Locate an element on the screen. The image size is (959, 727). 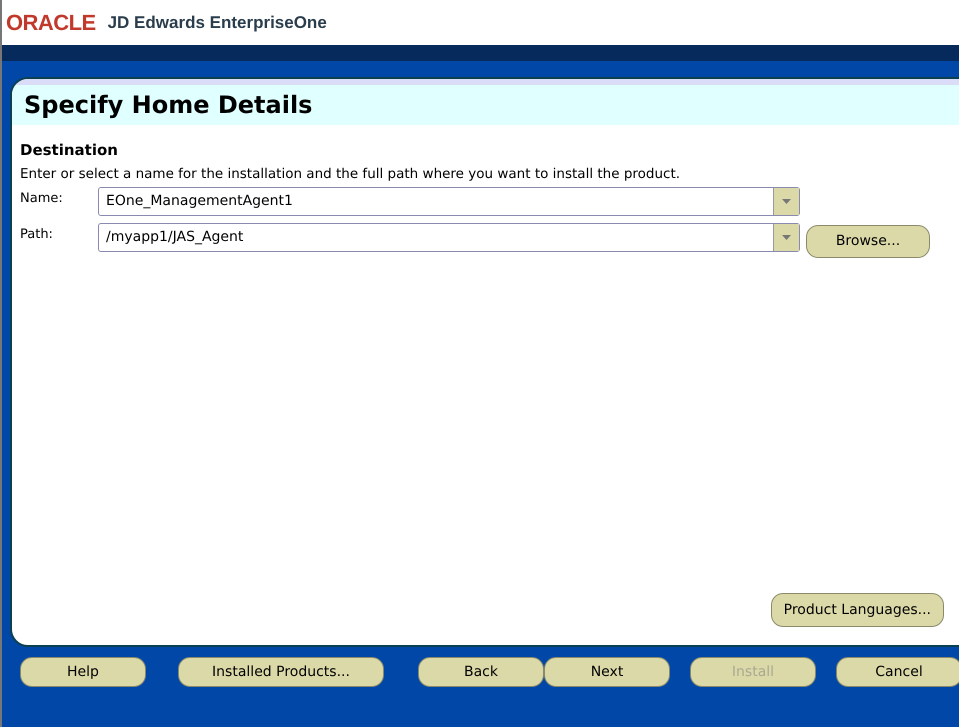
field-label: Name: is located at coordinates (42, 199).